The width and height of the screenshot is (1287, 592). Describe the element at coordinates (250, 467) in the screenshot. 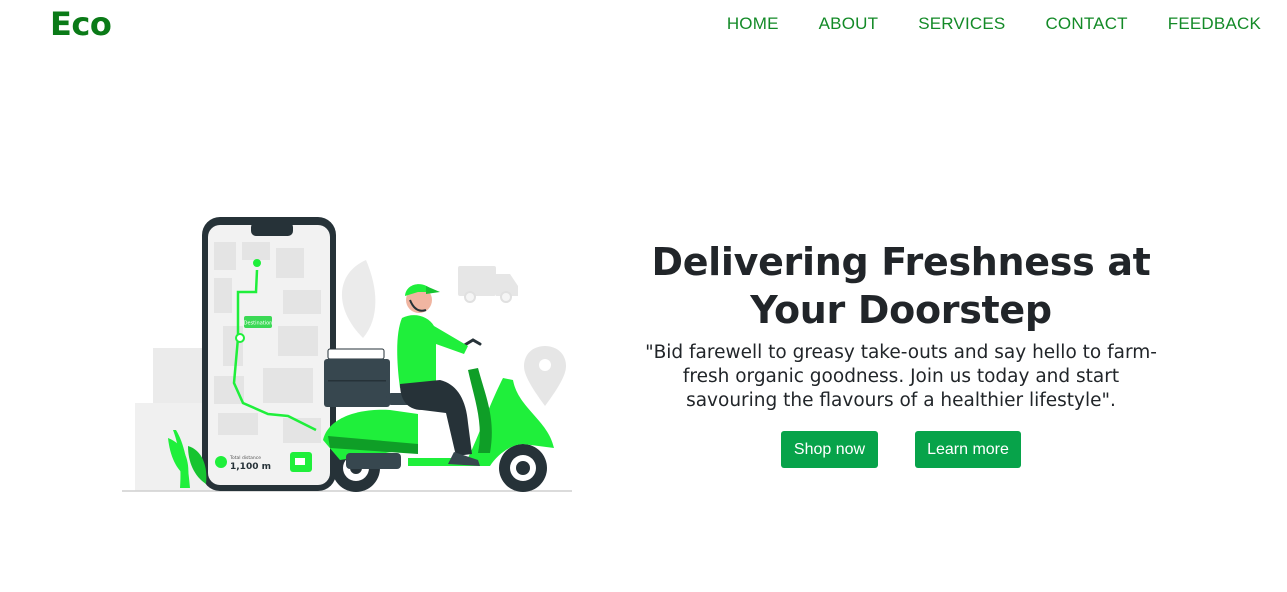

I see `phone-distance-value: 1,100 m` at that location.